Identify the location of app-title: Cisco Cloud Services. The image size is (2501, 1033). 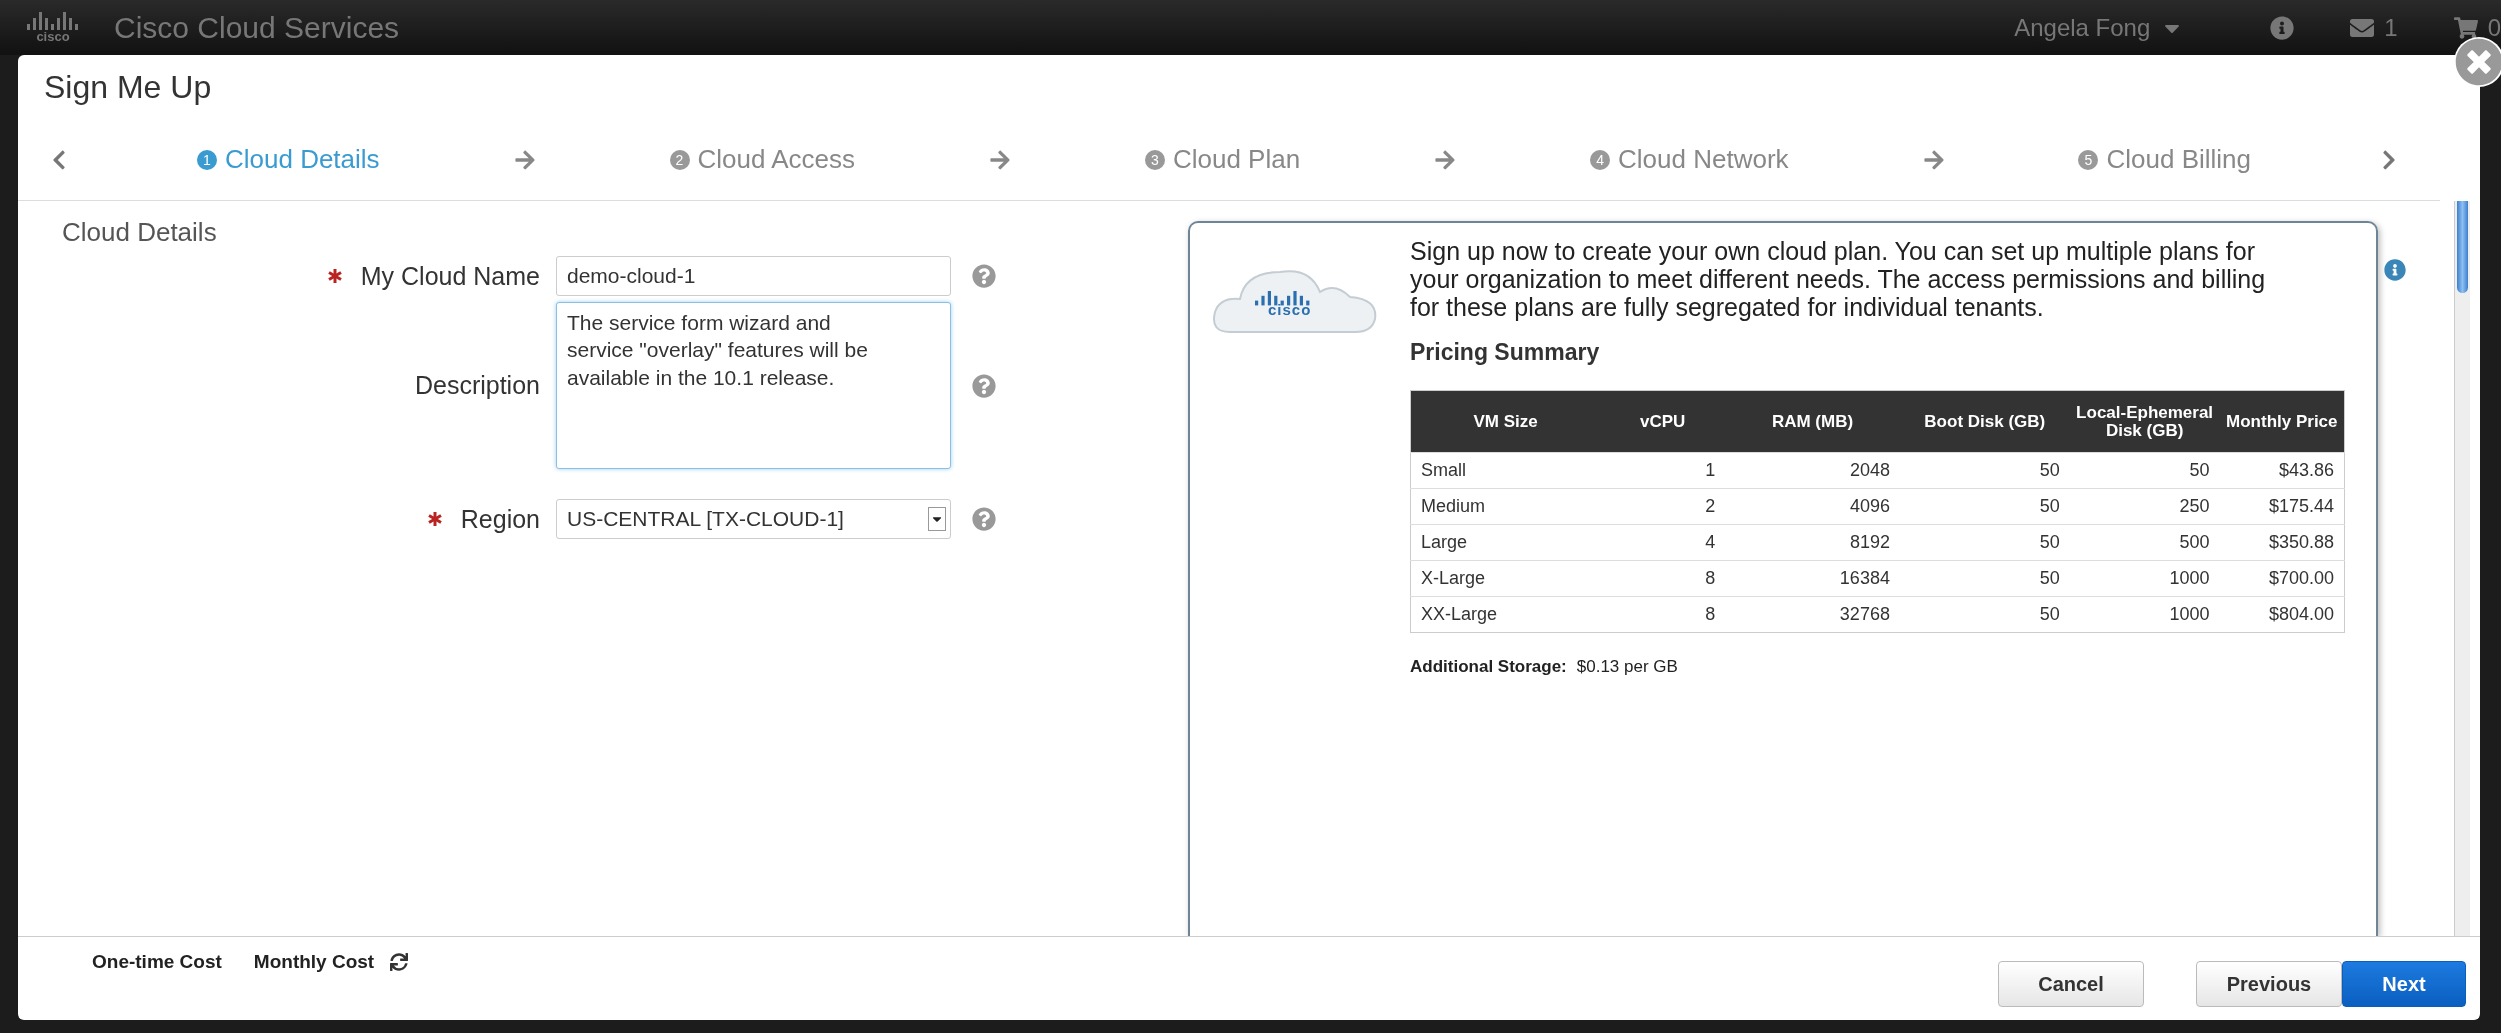
(257, 27).